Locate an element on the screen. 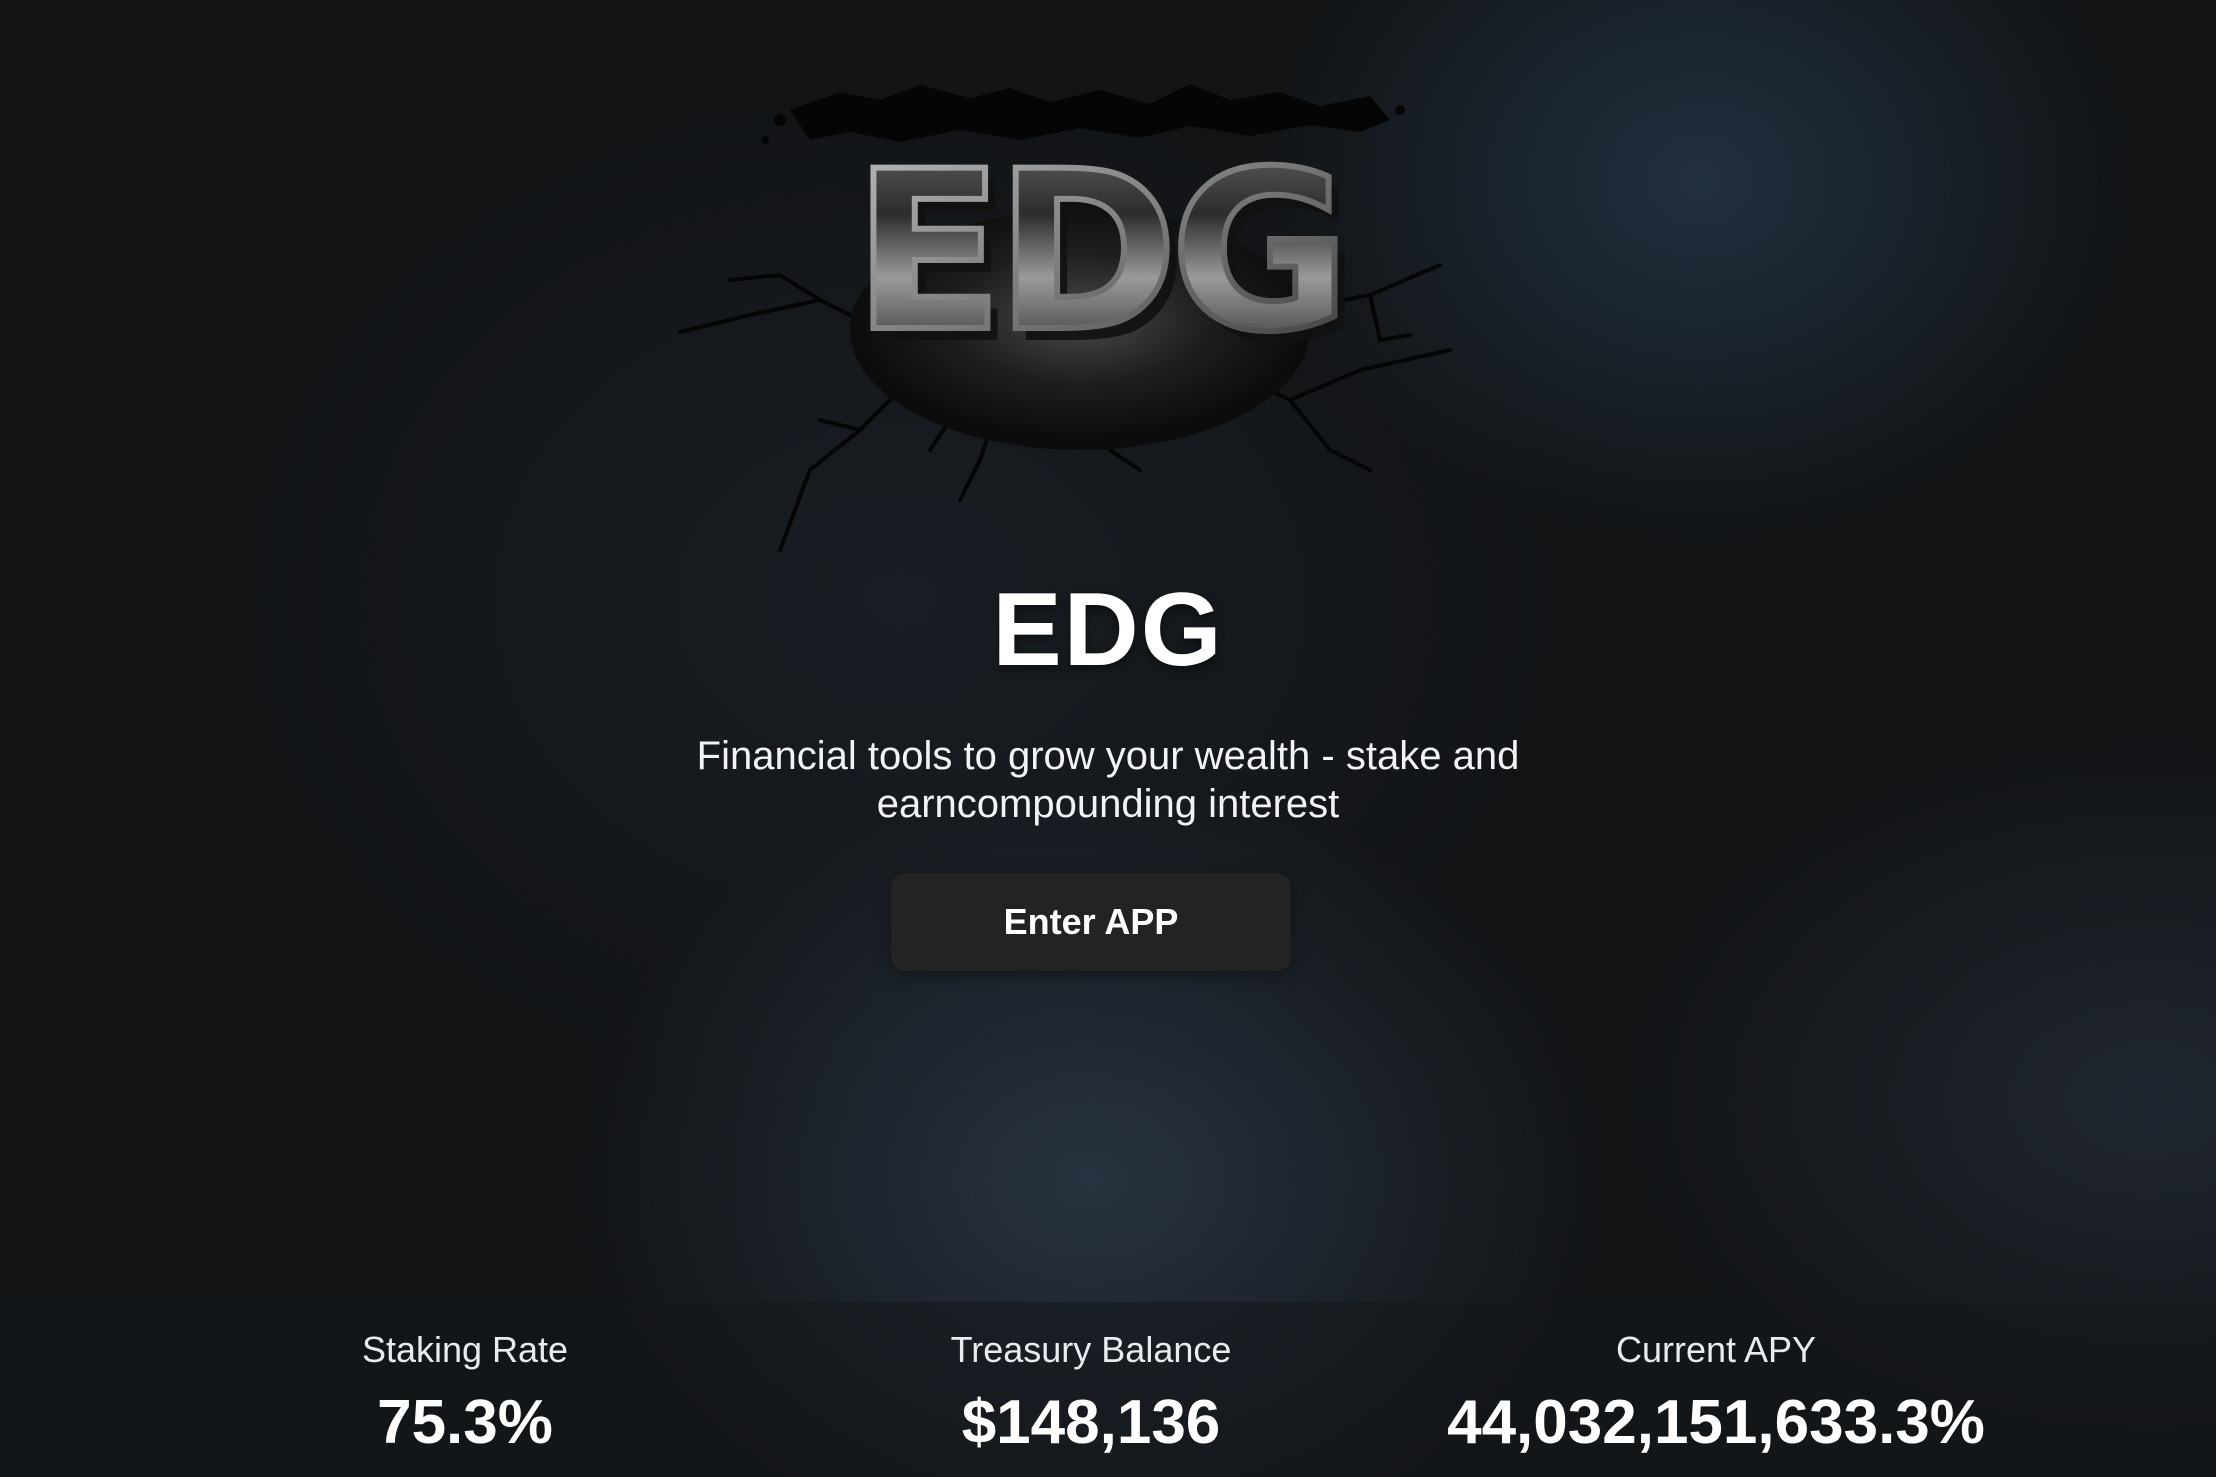 This screenshot has height=1477, width=2216. stat-staking-rate: Staking Rate 75.3% is located at coordinates (465, 1393).